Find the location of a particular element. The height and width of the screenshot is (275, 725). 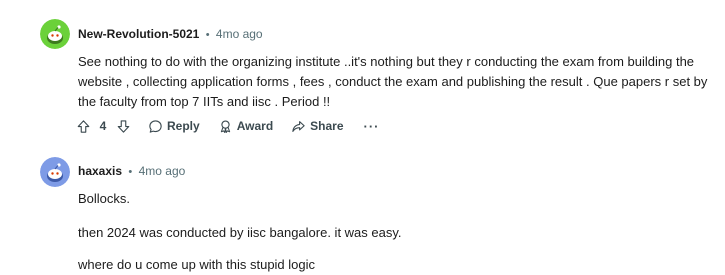

reply-button: Reply is located at coordinates (174, 126).